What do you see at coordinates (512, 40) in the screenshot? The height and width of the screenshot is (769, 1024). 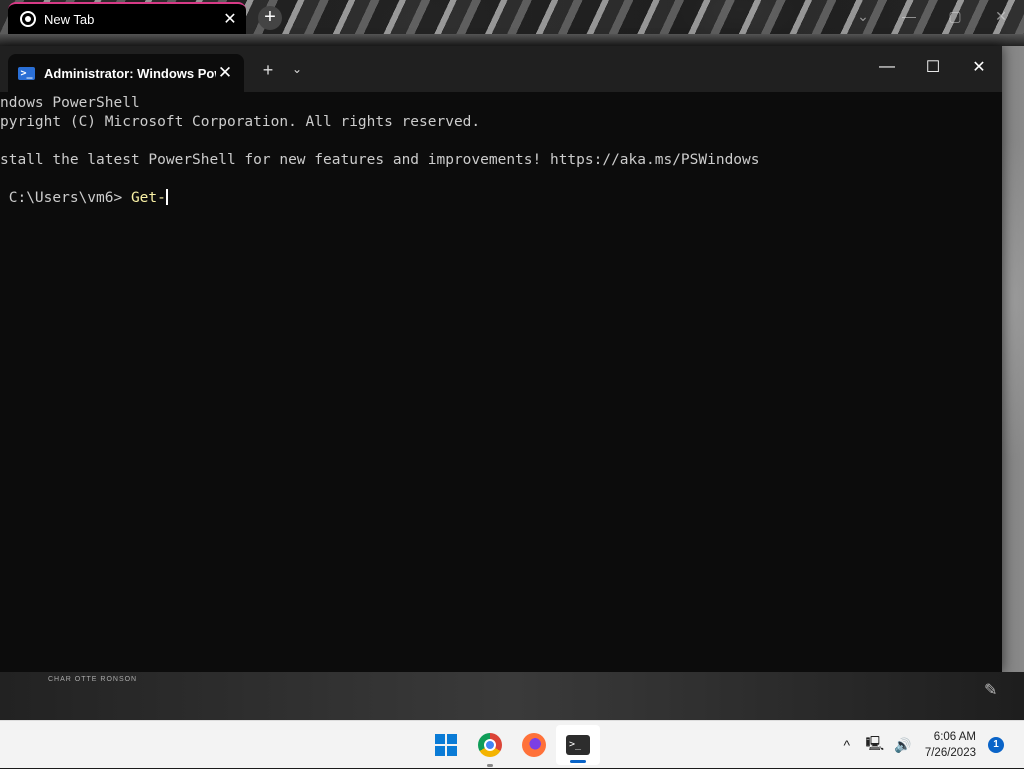 I see `browser-toolbar` at bounding box center [512, 40].